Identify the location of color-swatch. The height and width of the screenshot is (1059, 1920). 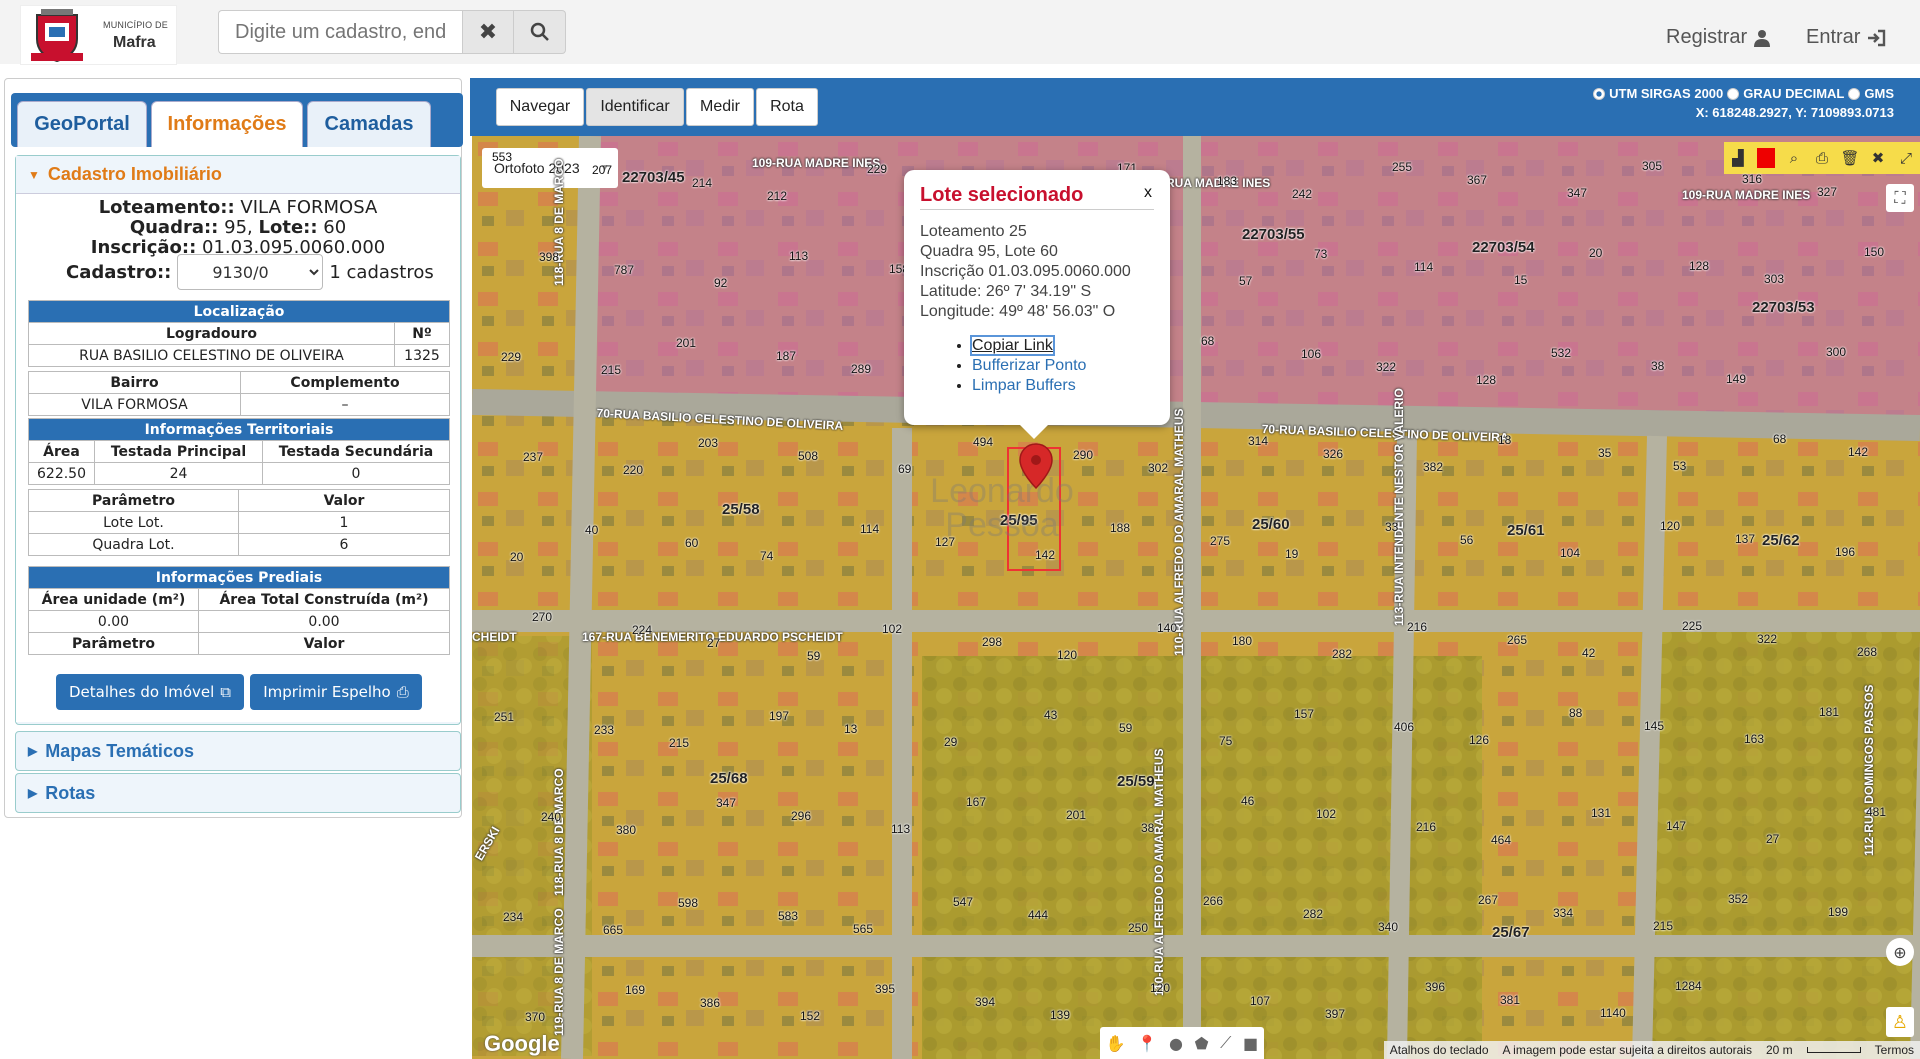
(1766, 158).